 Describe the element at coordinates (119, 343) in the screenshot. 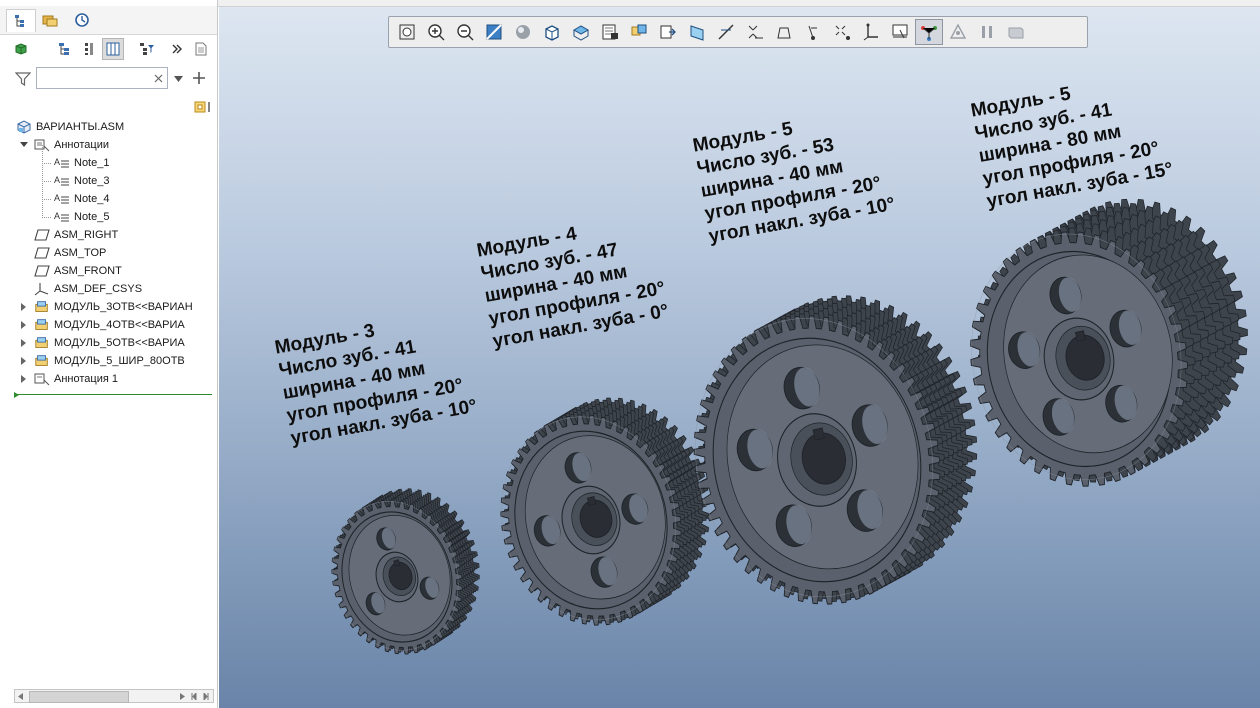

I see `tree-node-label: МОДУЛЬ_5ОТВ<<ВАРИА` at that location.